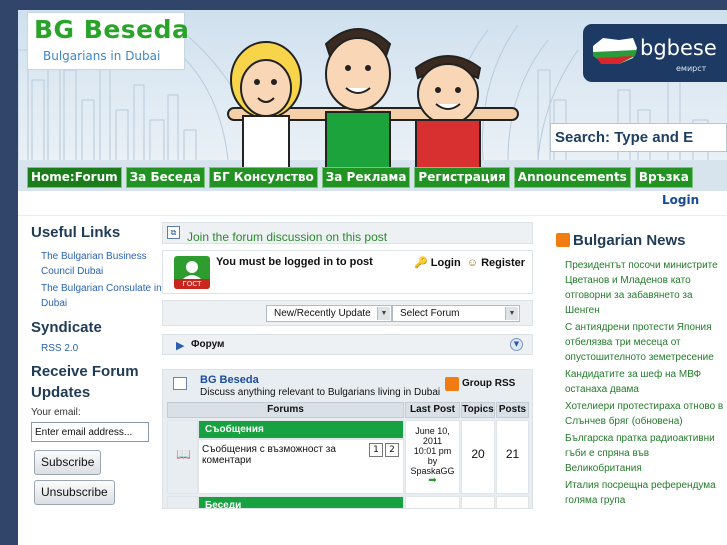 The width and height of the screenshot is (727, 545). Describe the element at coordinates (182, 502) in the screenshot. I see `row-icon-cell` at that location.